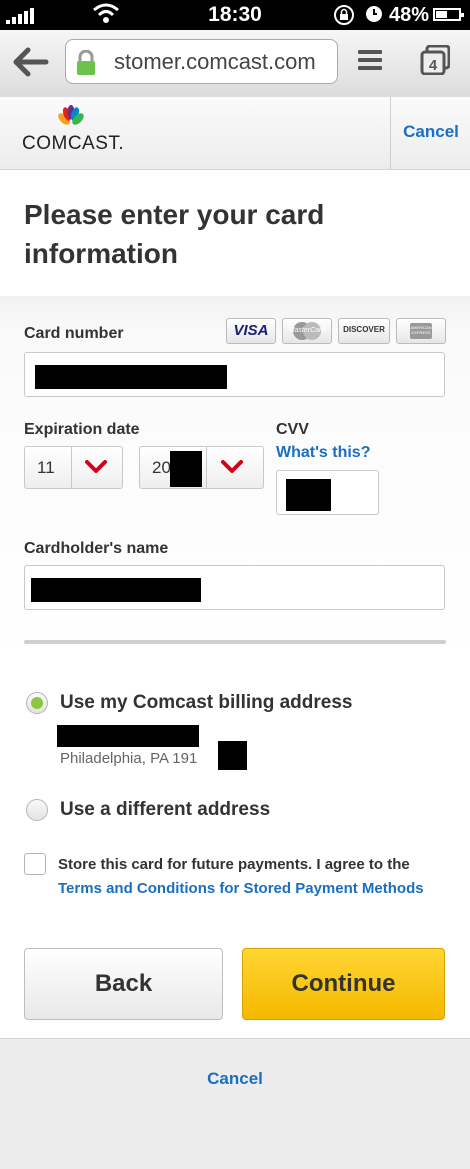 The image size is (470, 1169). I want to click on page-title: Please enter your card information, so click(174, 234).